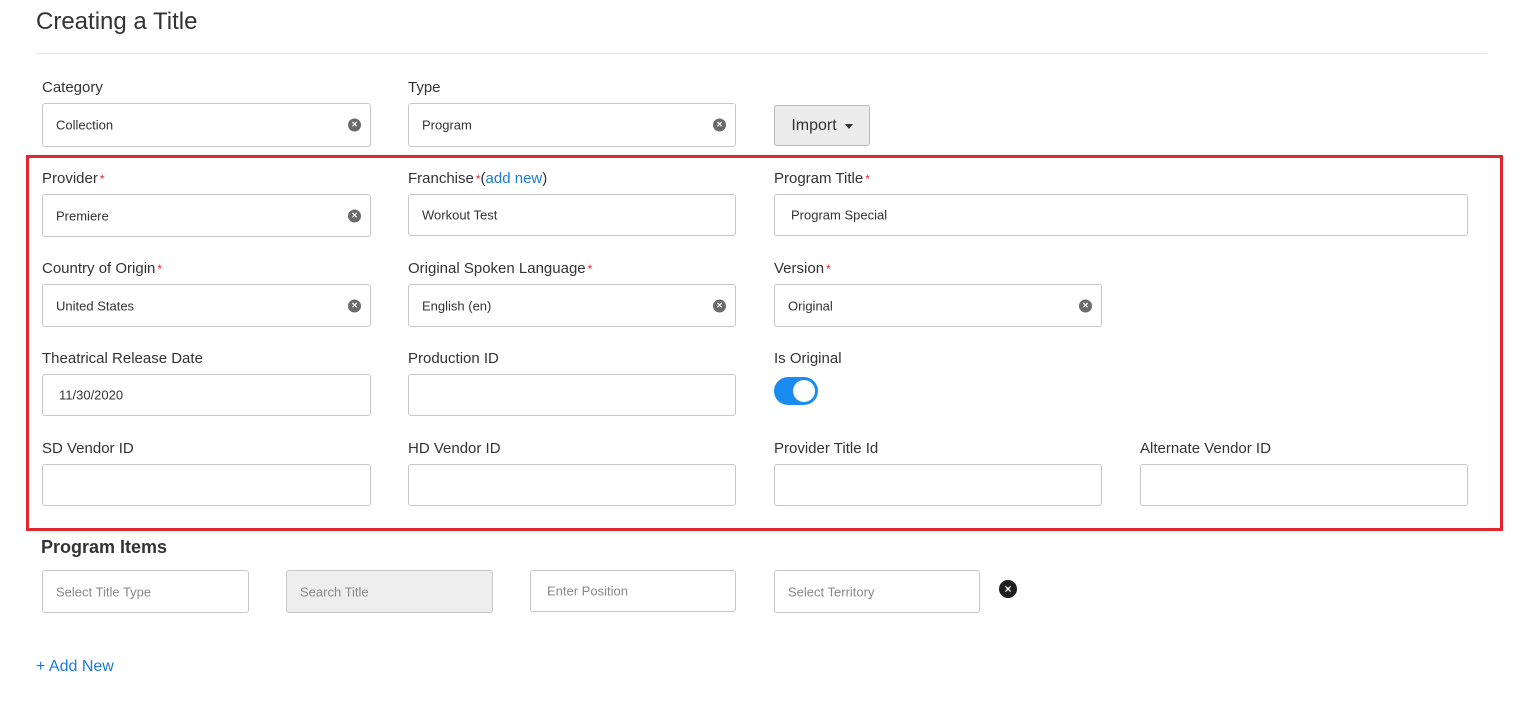 The width and height of the screenshot is (1523, 711). I want to click on version-label: Version *, so click(802, 268).